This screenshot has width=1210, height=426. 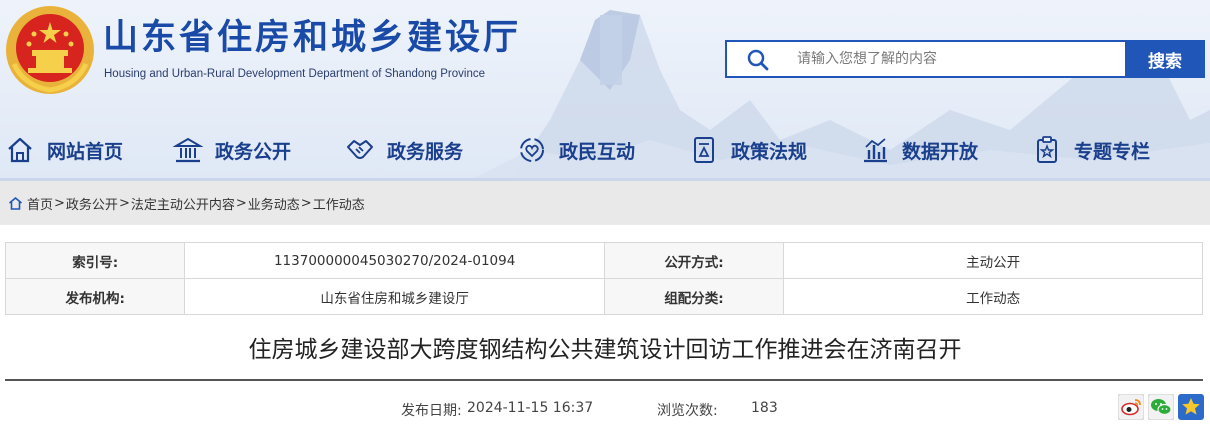 I want to click on table-row: 发布机构: 山东省住房和城乡建设厅 组配分类: 工作动态, so click(x=603, y=296).